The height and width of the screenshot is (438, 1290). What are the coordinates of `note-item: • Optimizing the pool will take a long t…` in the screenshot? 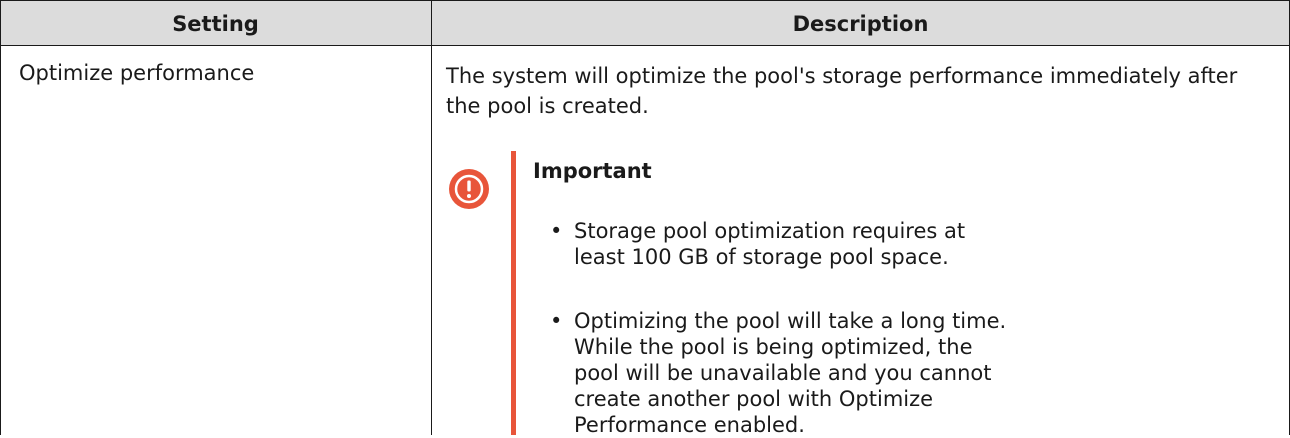 It's located at (780, 373).